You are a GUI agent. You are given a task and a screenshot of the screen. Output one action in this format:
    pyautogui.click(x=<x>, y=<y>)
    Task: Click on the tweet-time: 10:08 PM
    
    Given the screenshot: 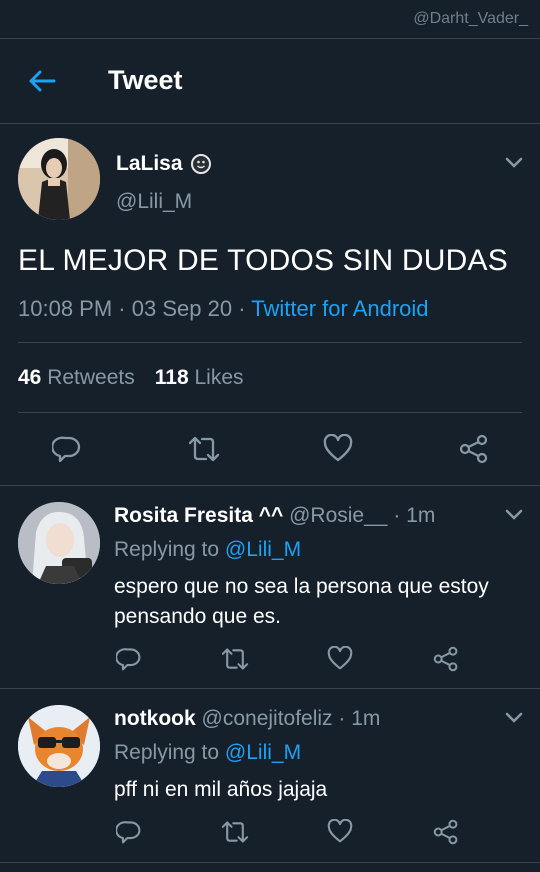 What is the action you would take?
    pyautogui.click(x=65, y=308)
    